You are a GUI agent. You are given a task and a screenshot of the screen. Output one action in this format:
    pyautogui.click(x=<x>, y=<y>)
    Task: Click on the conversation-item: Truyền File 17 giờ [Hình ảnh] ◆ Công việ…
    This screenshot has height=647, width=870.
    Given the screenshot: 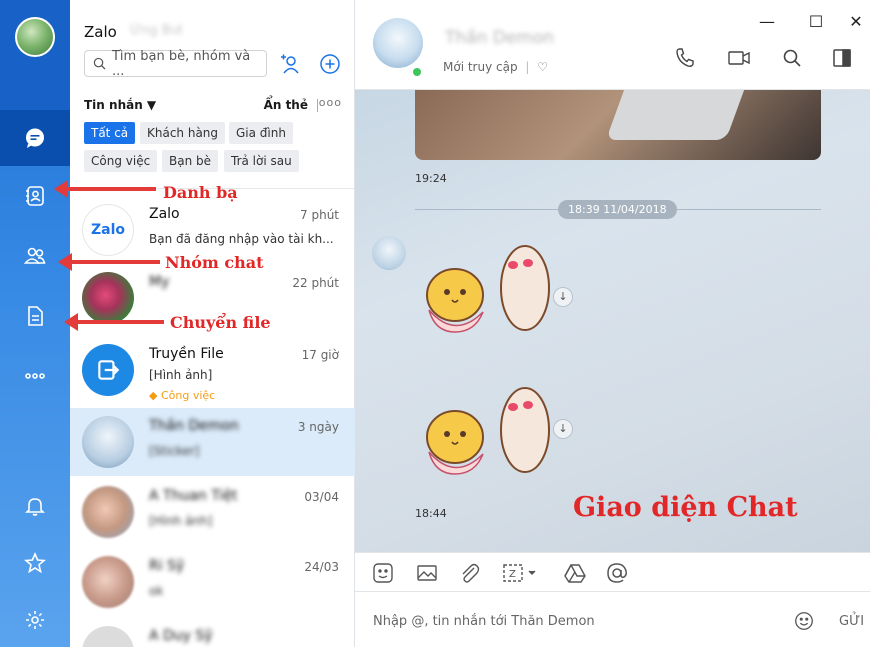 What is the action you would take?
    pyautogui.click(x=212, y=370)
    